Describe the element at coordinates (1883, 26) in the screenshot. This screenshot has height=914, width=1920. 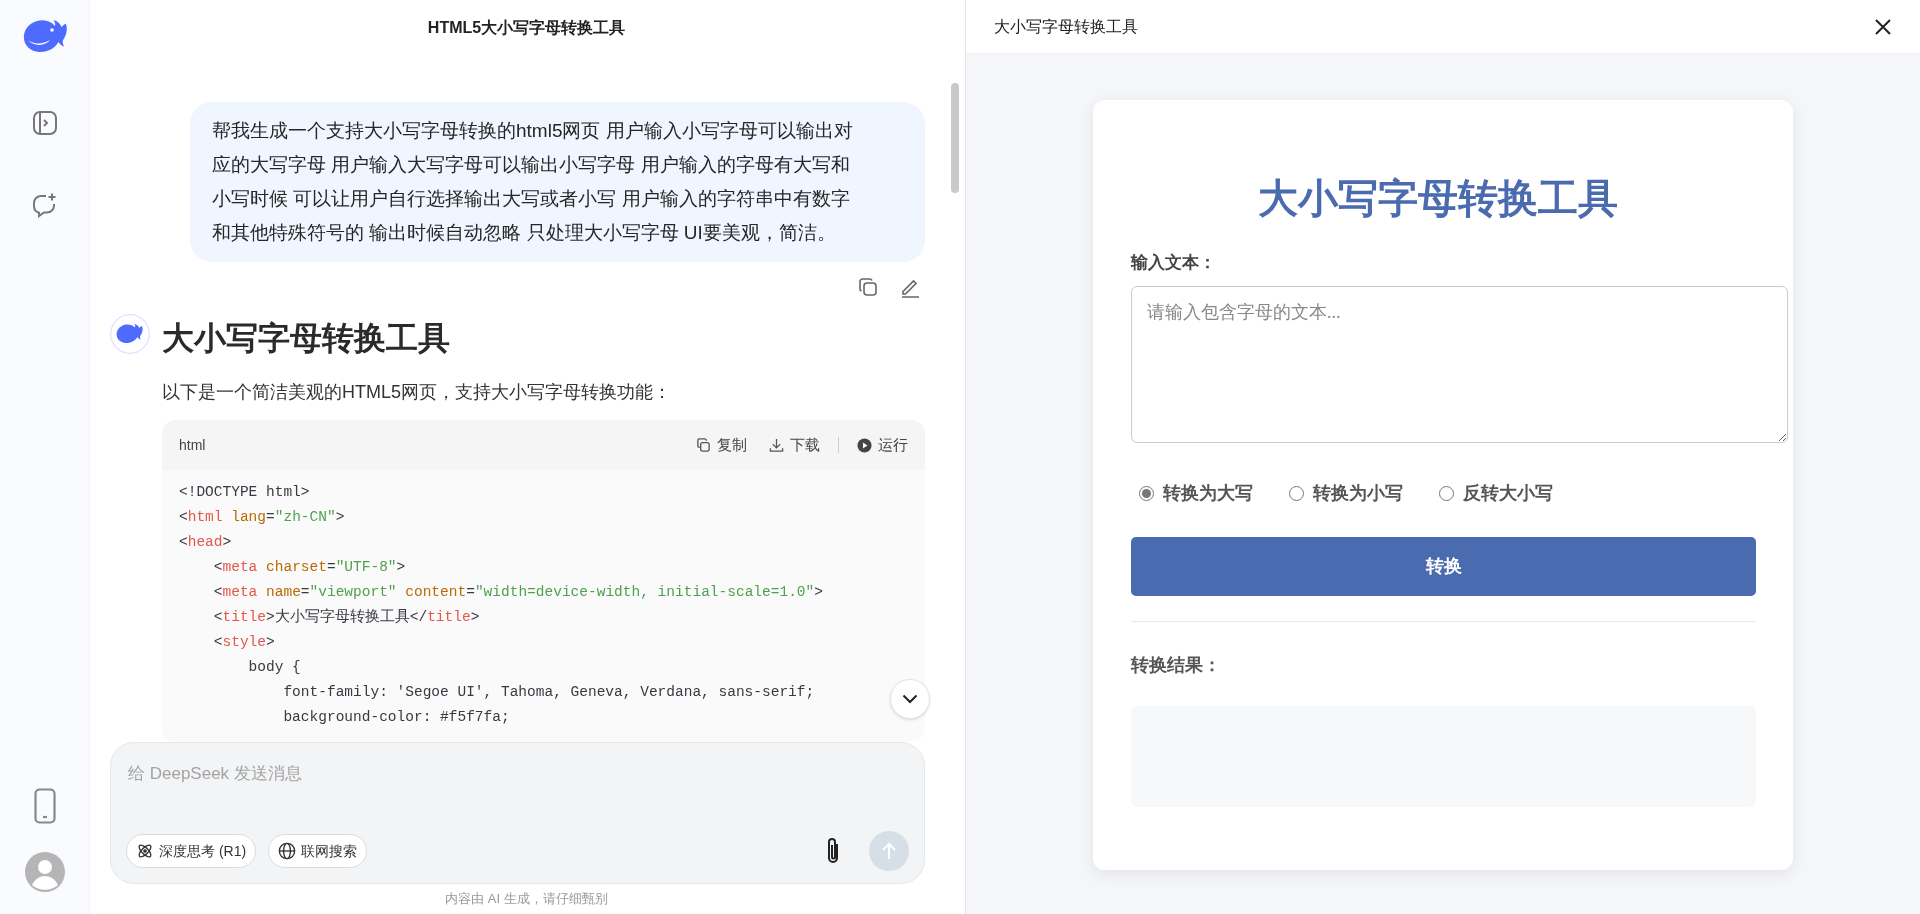
I see `close-icon` at that location.